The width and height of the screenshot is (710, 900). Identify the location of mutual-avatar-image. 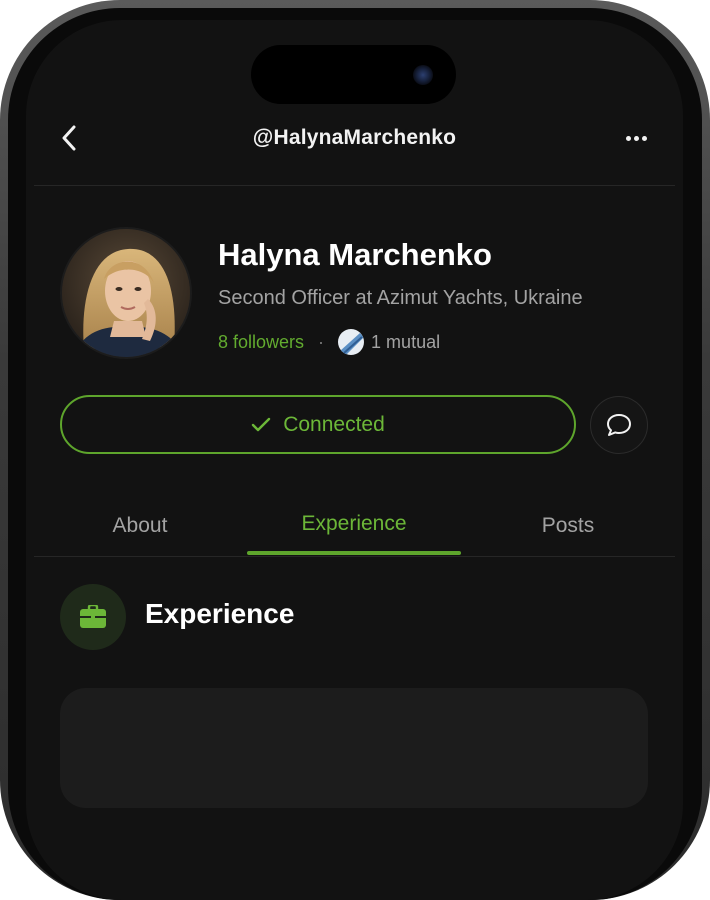
(351, 342).